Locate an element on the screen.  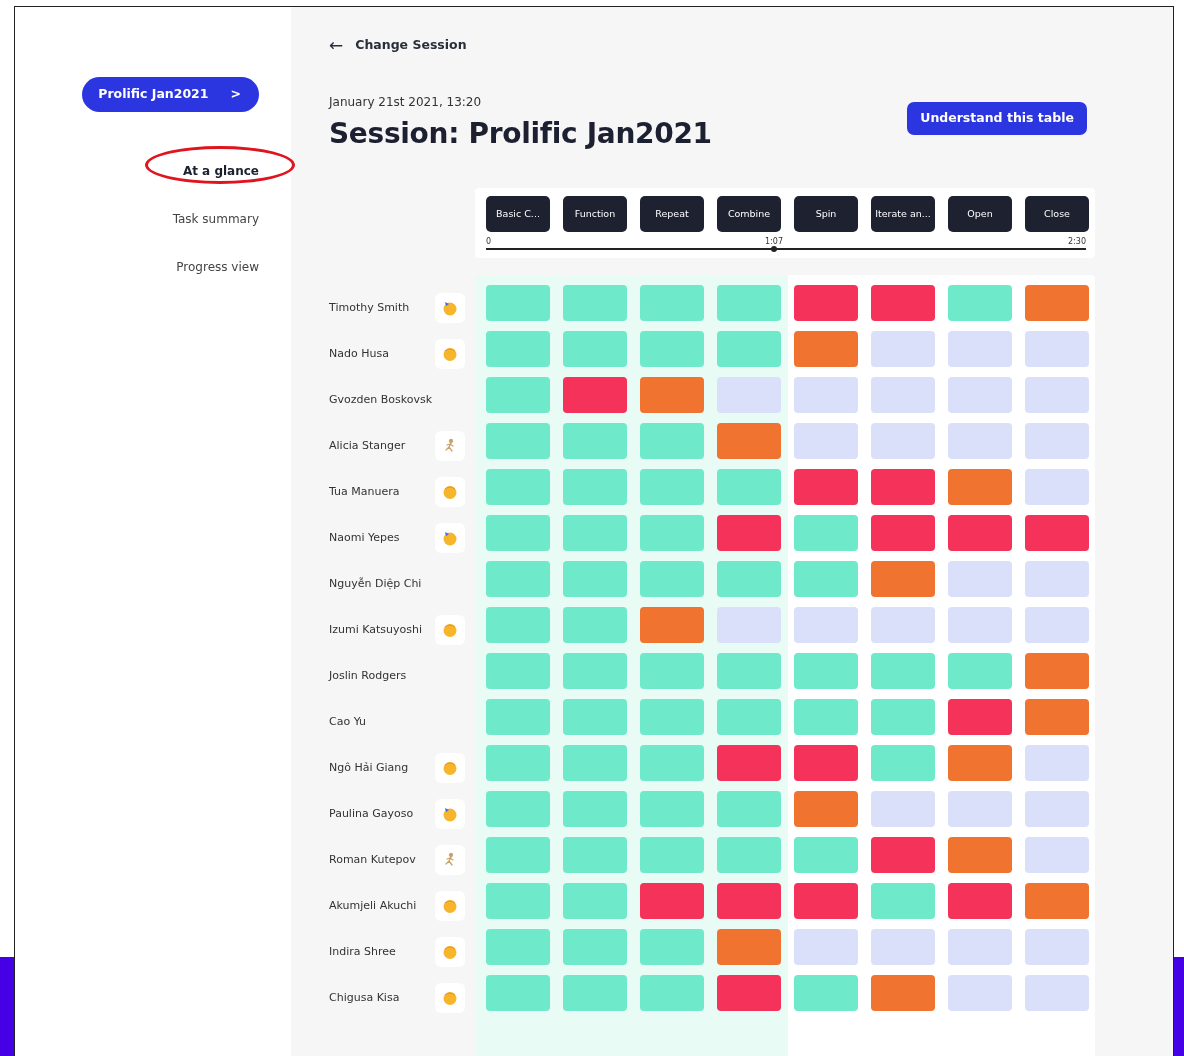
sidebar-item: At a glance is located at coordinates (220, 170).